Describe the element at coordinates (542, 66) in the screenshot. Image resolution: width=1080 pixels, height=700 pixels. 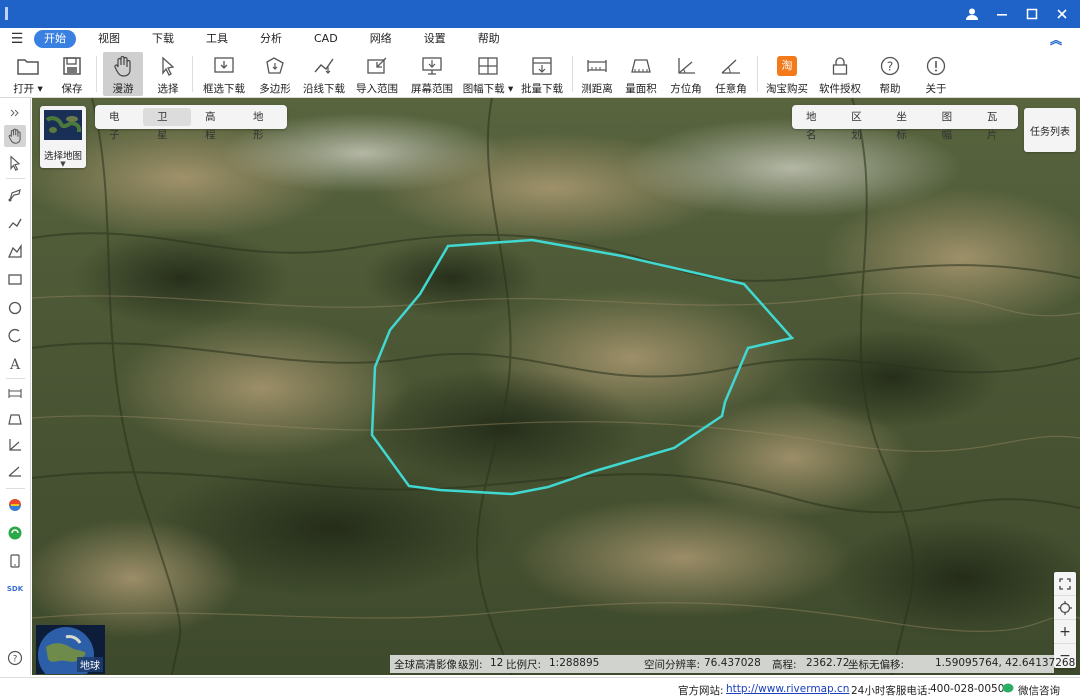
I see `batch-download-icon` at that location.